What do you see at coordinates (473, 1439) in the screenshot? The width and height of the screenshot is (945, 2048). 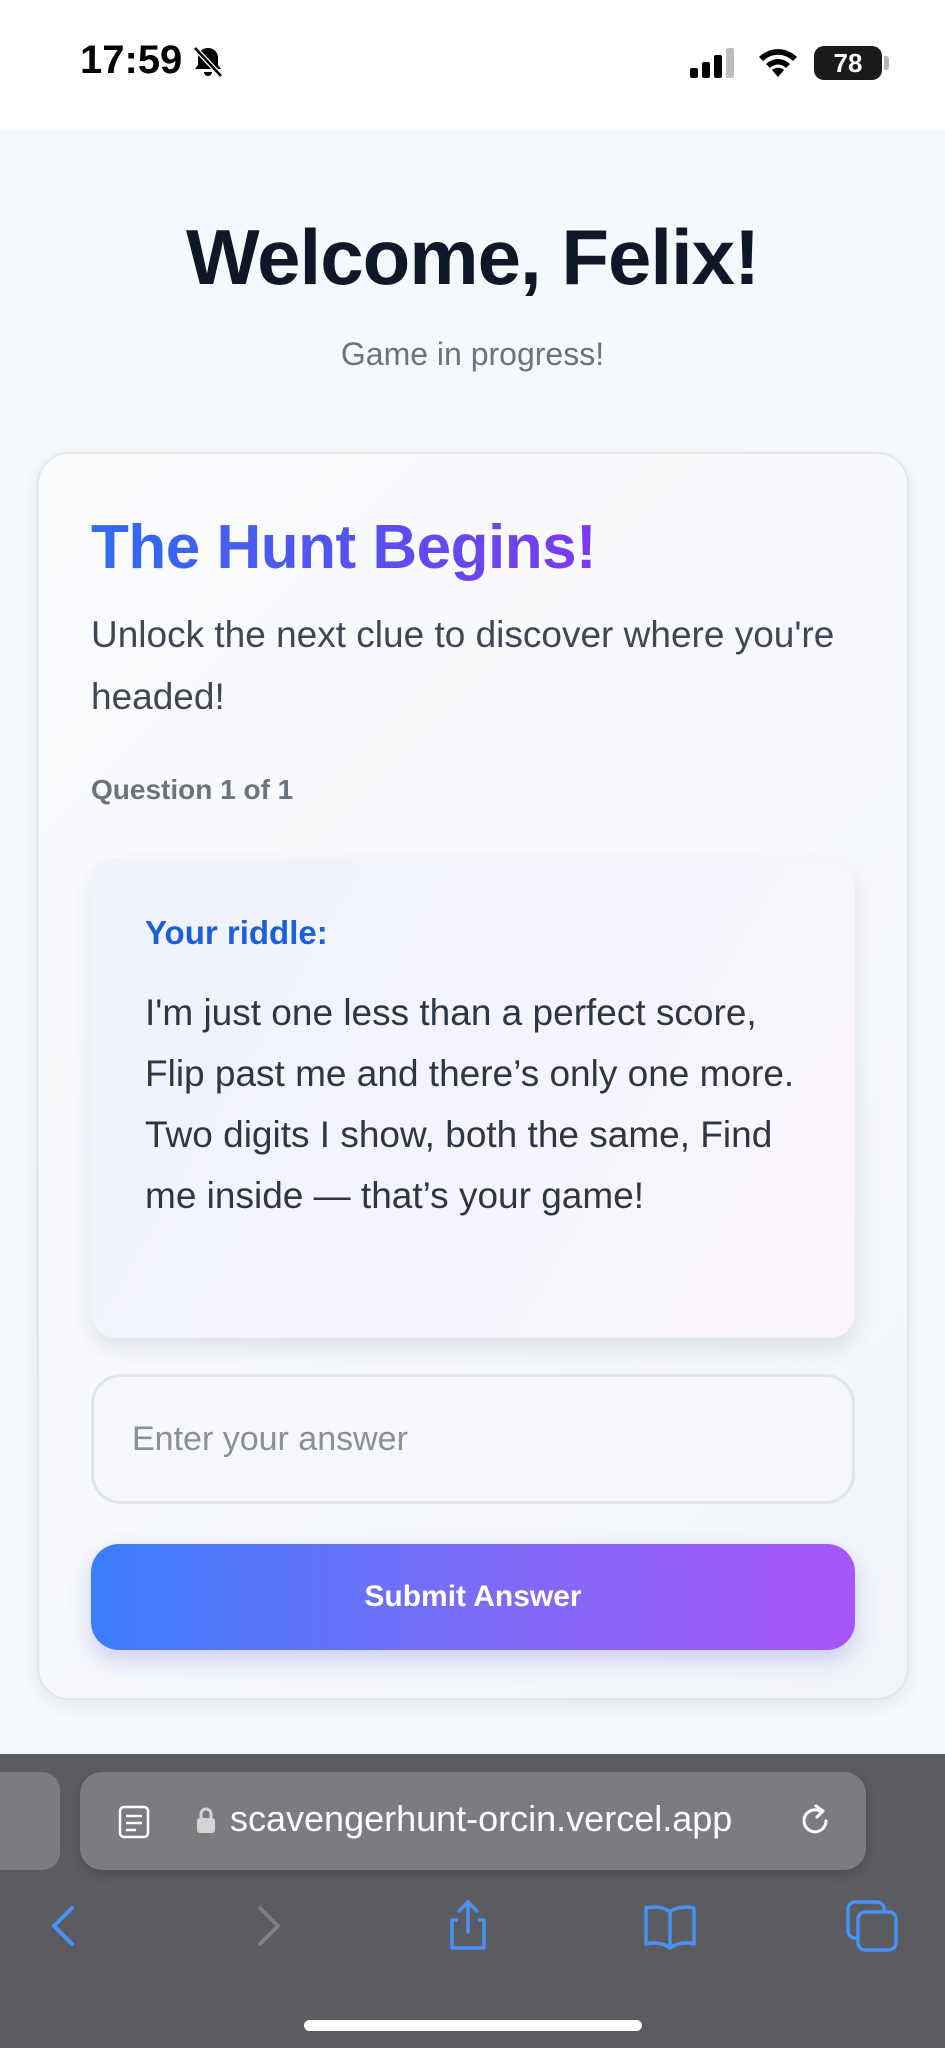 I see `answer-input` at bounding box center [473, 1439].